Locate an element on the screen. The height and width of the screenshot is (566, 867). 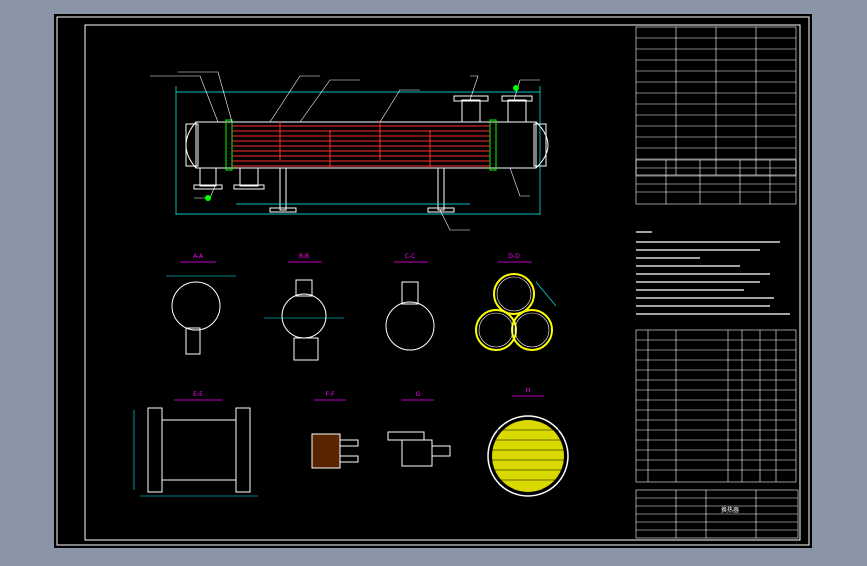
title-block-drawing-name: 换热器 is located at coordinates (730, 510).